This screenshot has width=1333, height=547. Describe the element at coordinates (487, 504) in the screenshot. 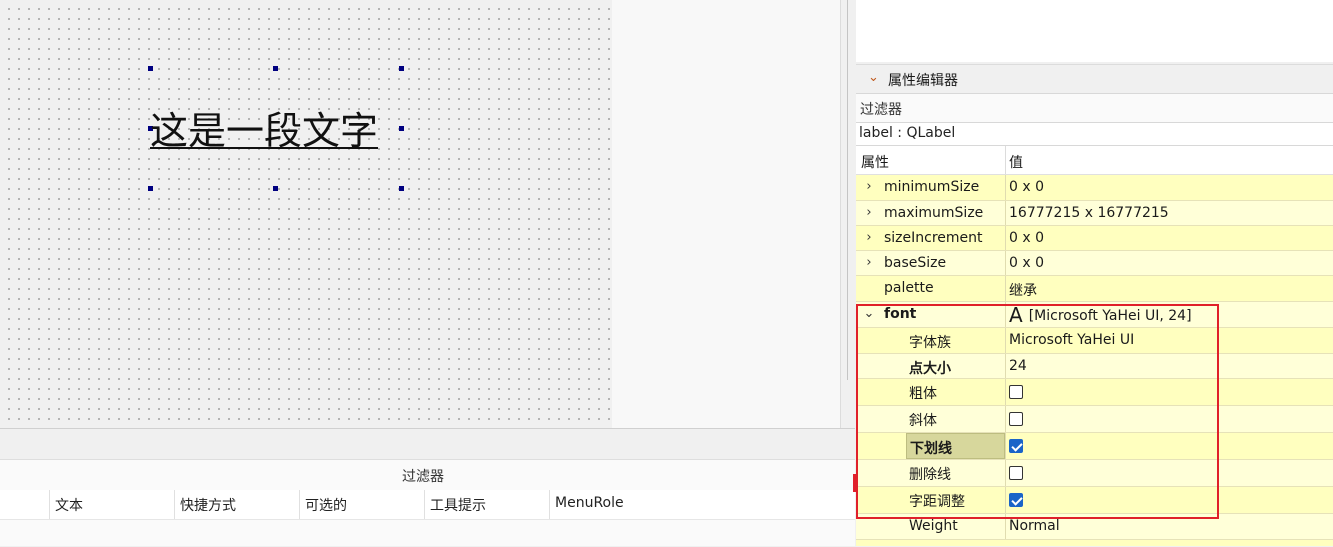

I see `column-header-tooltip: 工具提示` at that location.